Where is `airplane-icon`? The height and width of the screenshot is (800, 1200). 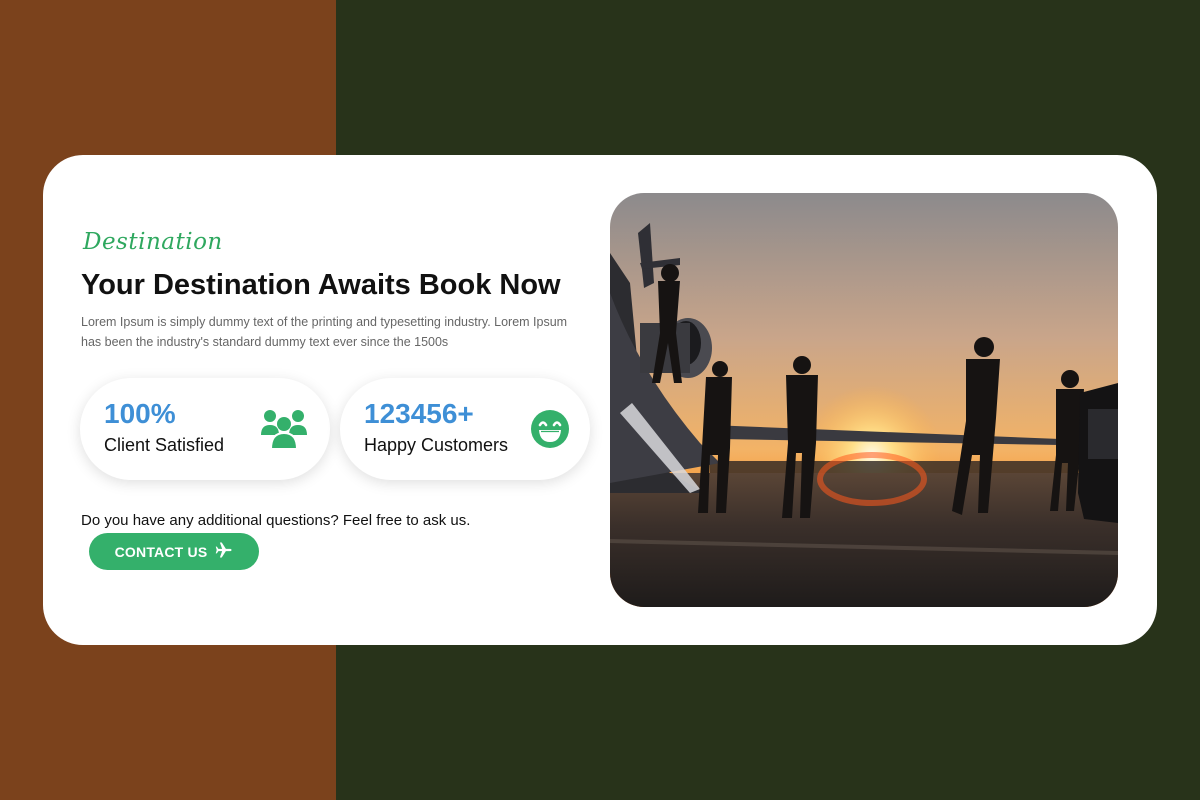 airplane-icon is located at coordinates (224, 551).